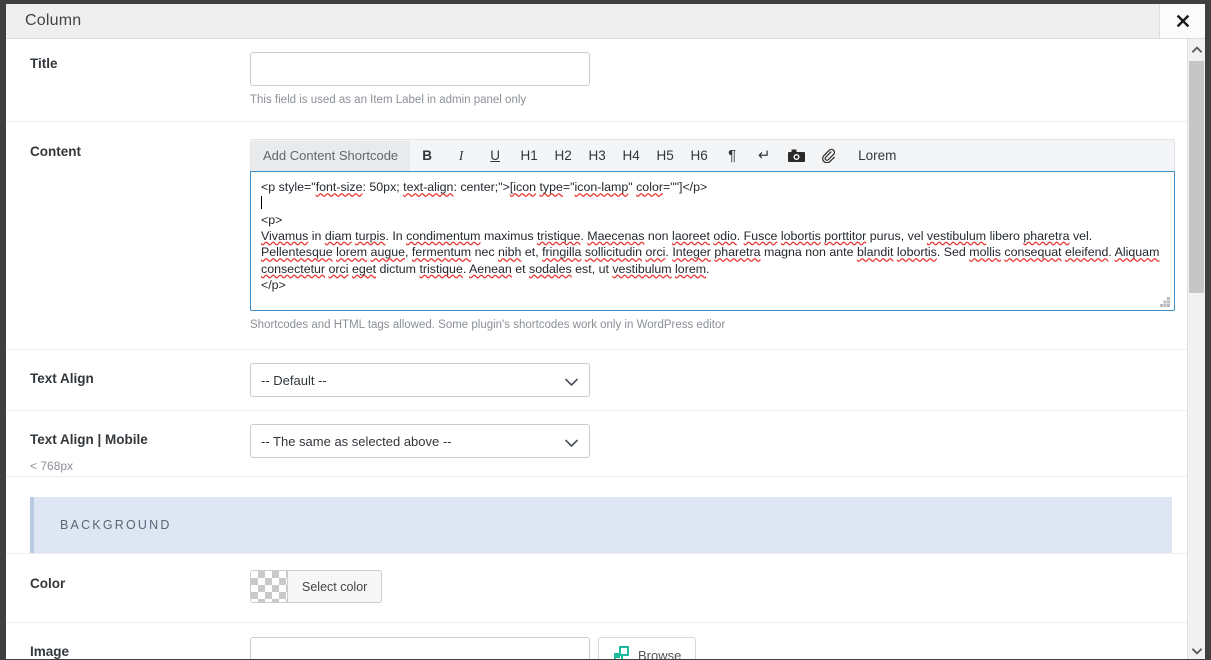  What do you see at coordinates (128, 369) in the screenshot?
I see `text-align-label-col: Text Align` at bounding box center [128, 369].